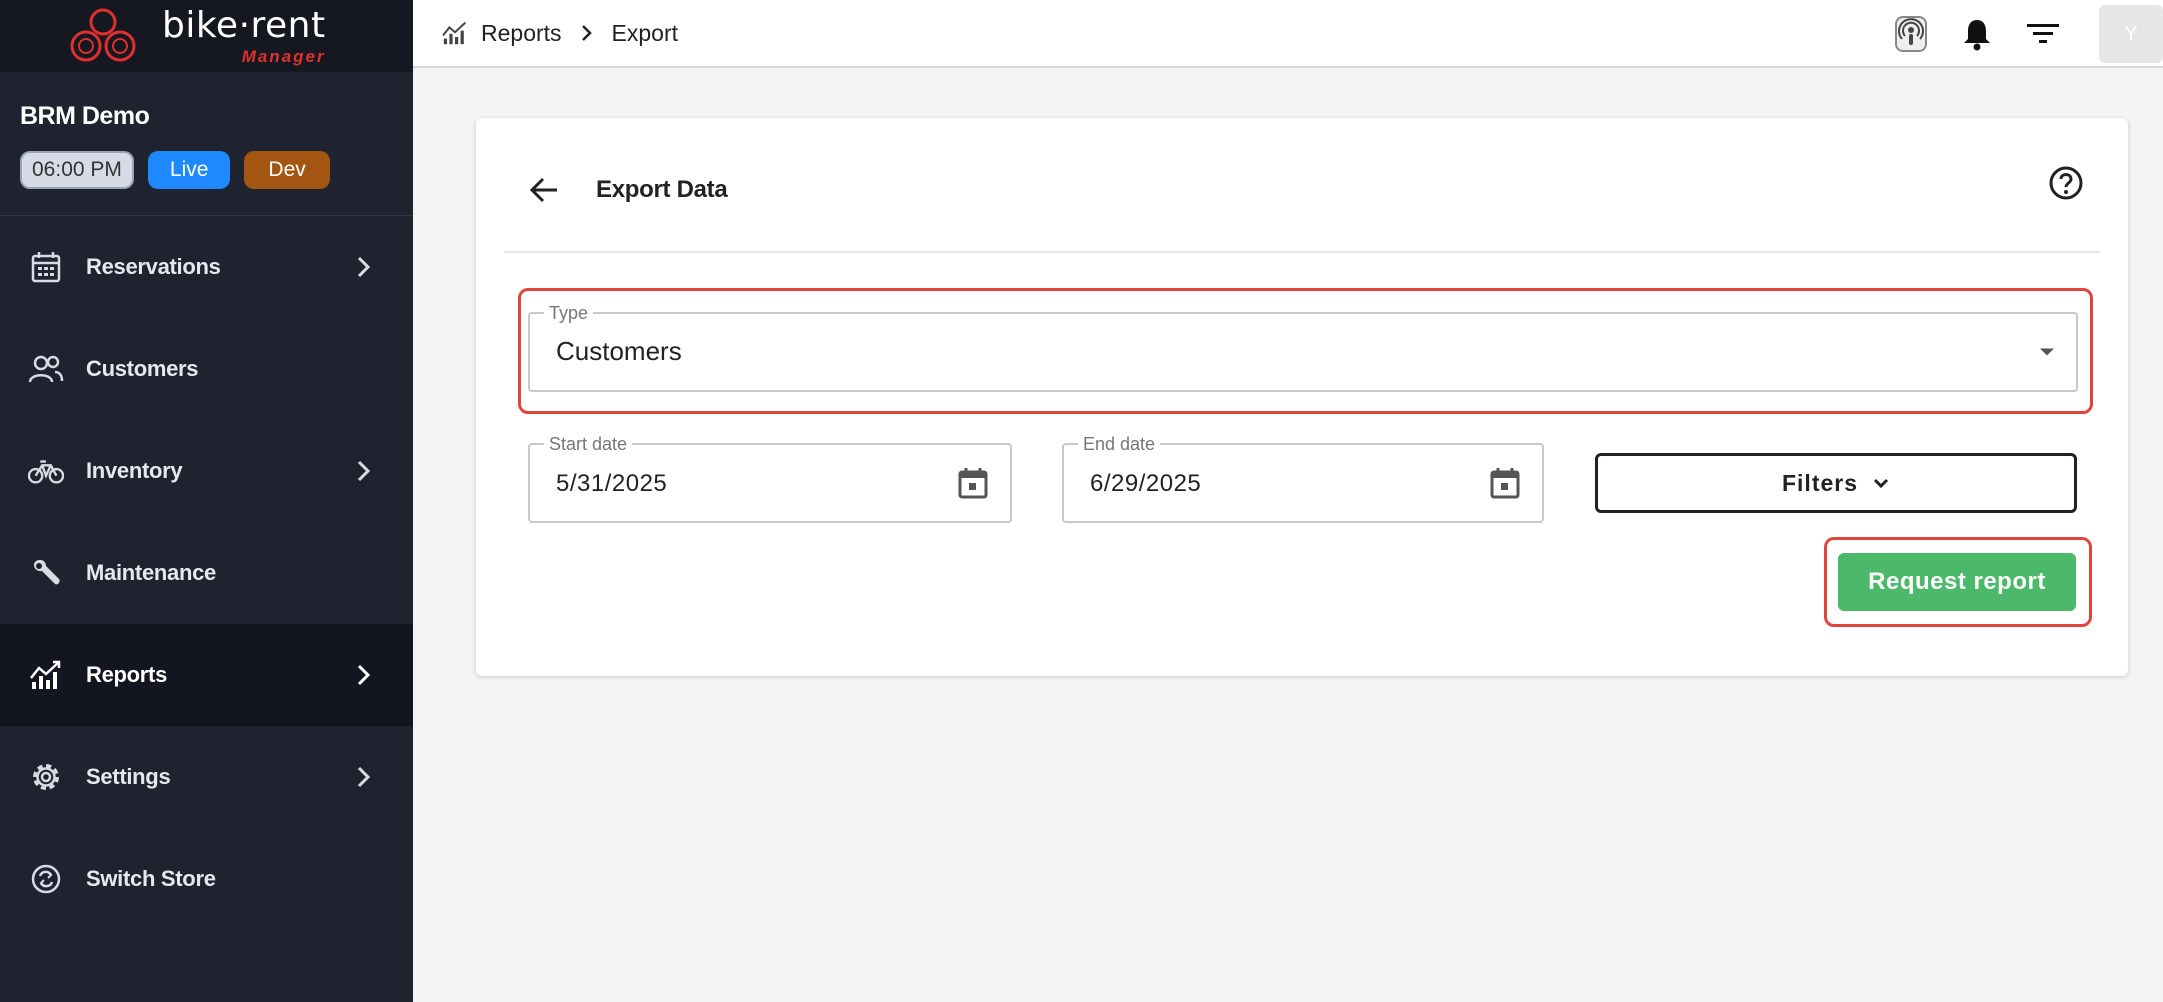 The width and height of the screenshot is (2163, 1002). I want to click on end-date-value: 6/29/2025, so click(1146, 483).